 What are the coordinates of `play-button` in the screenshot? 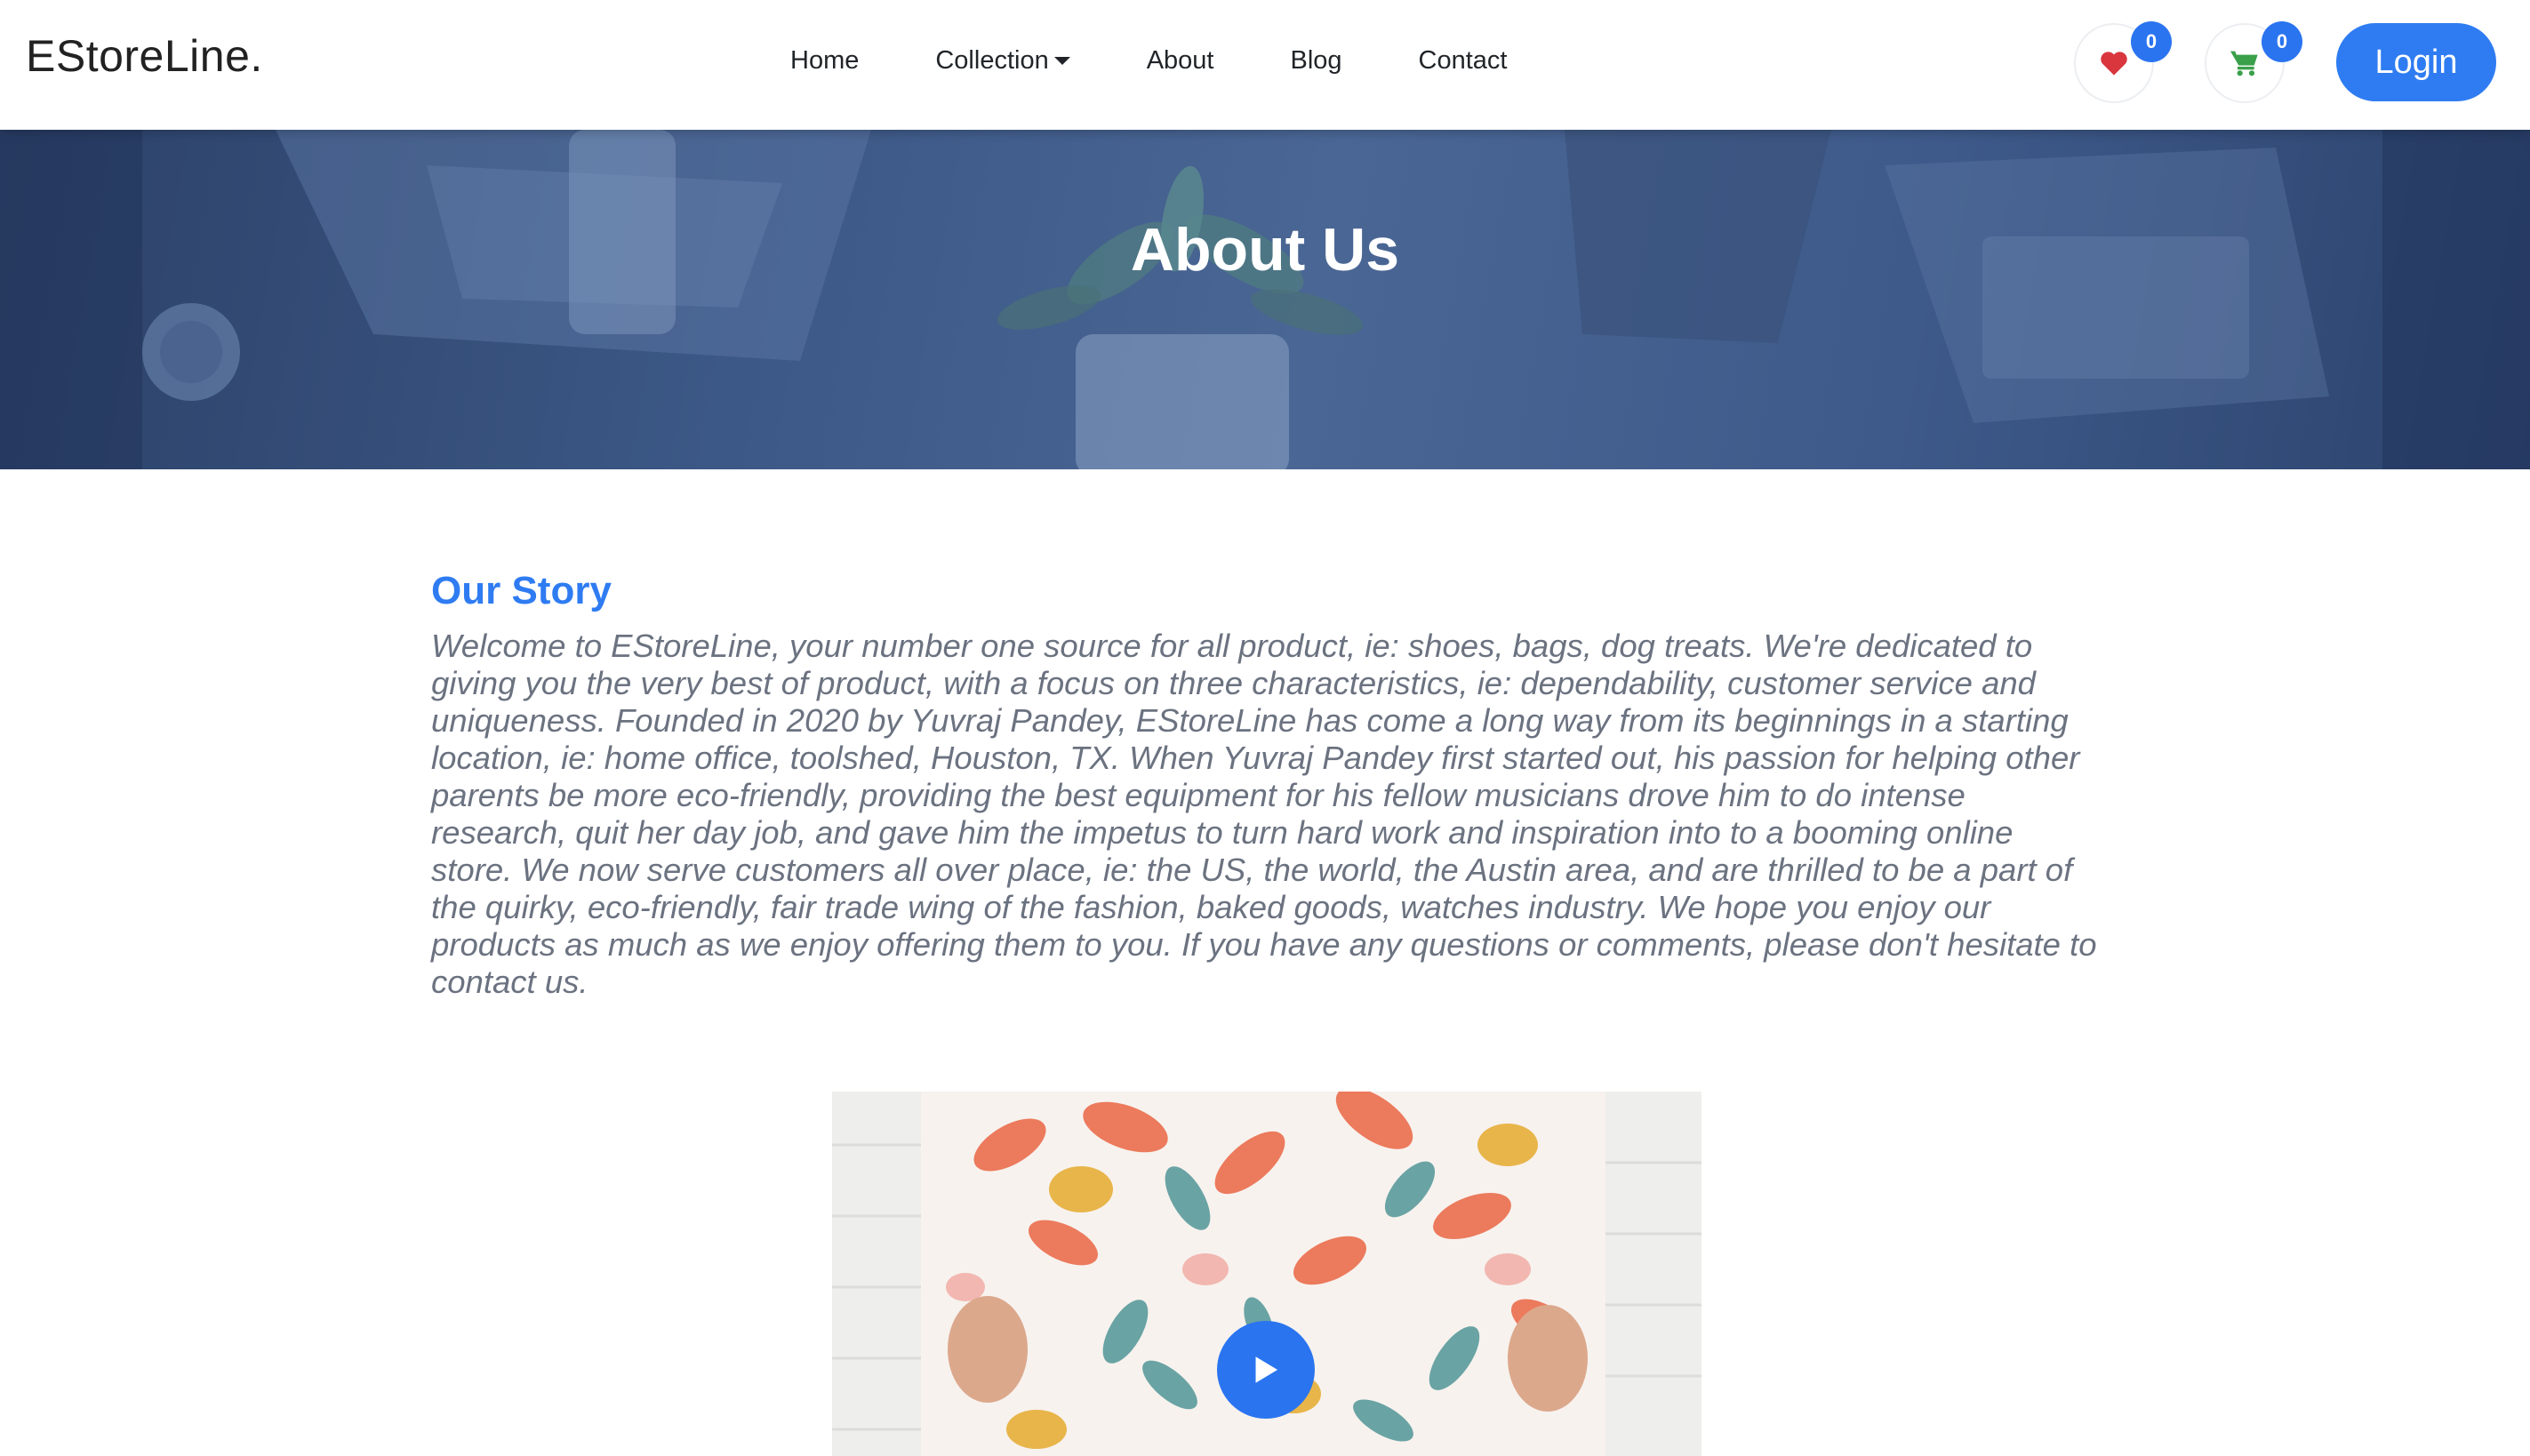 It's located at (1266, 1370).